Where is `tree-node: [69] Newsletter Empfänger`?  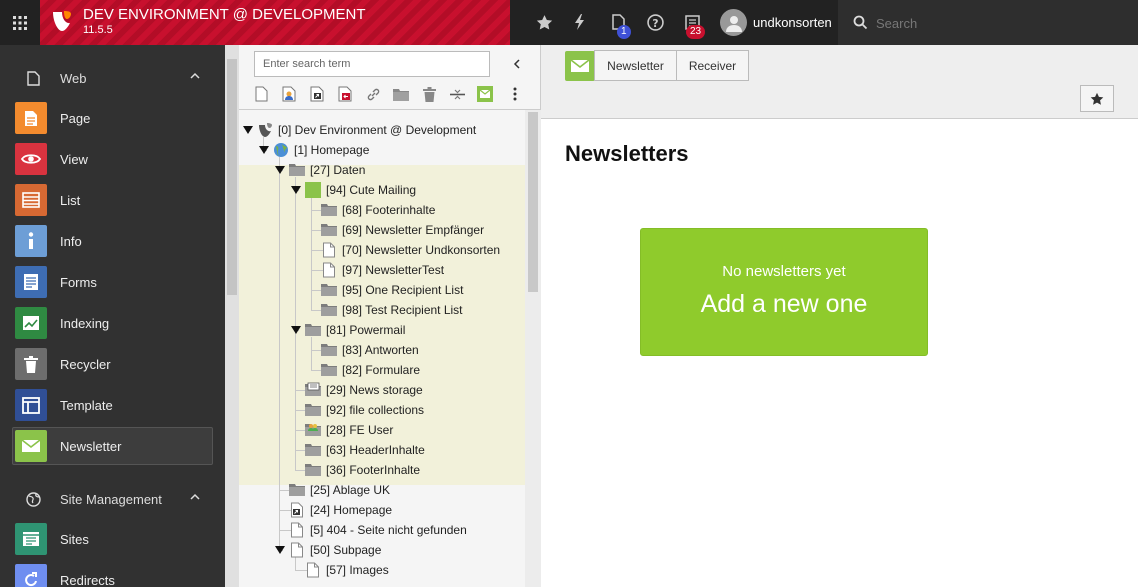 tree-node: [69] Newsletter Empfänger is located at coordinates (382, 230).